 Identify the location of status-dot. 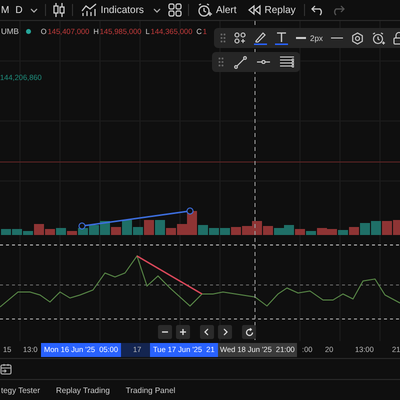
(28, 31).